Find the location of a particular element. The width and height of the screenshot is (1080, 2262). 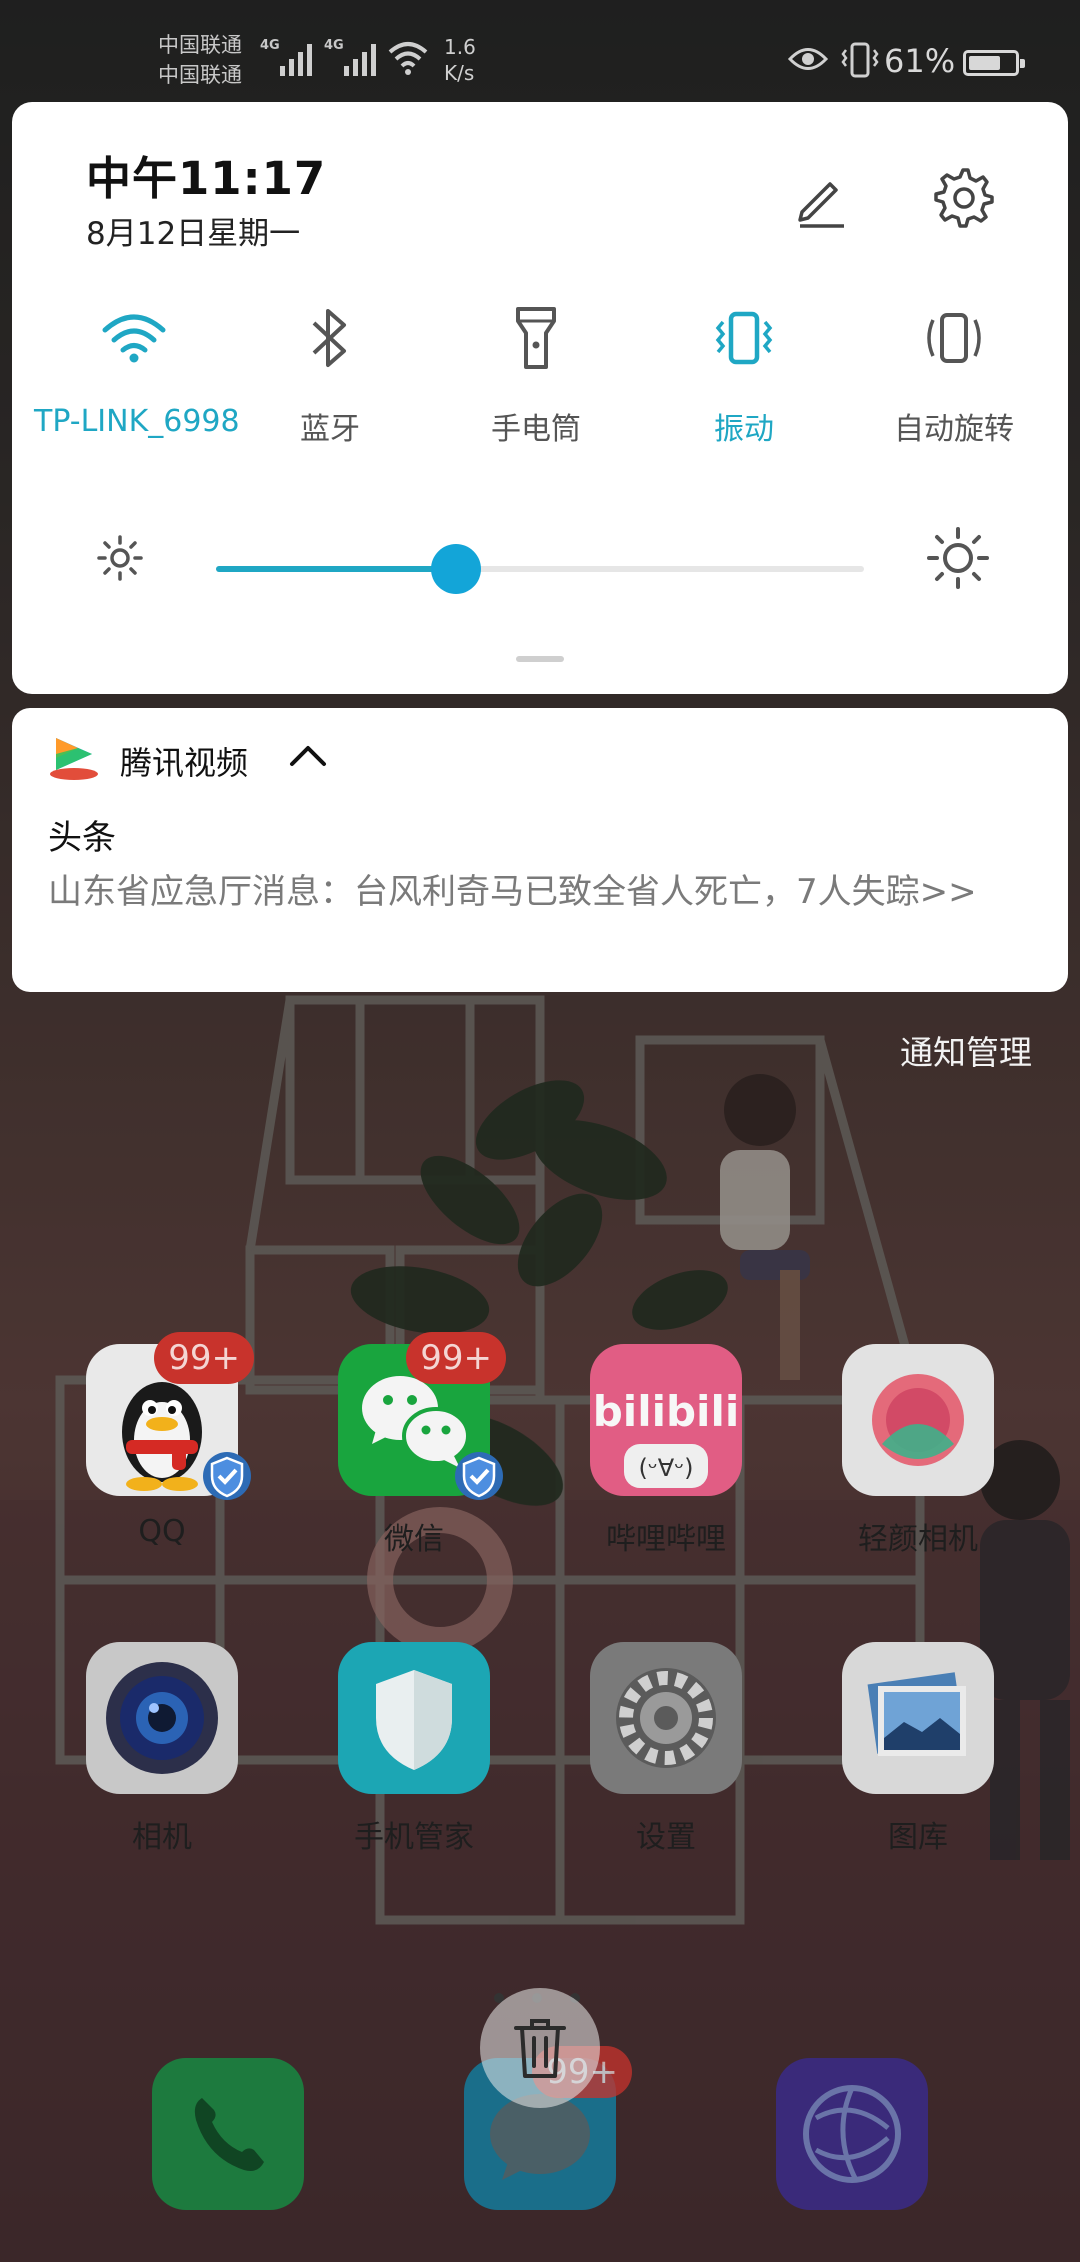

brightness-high-icon is located at coordinates (958, 560).